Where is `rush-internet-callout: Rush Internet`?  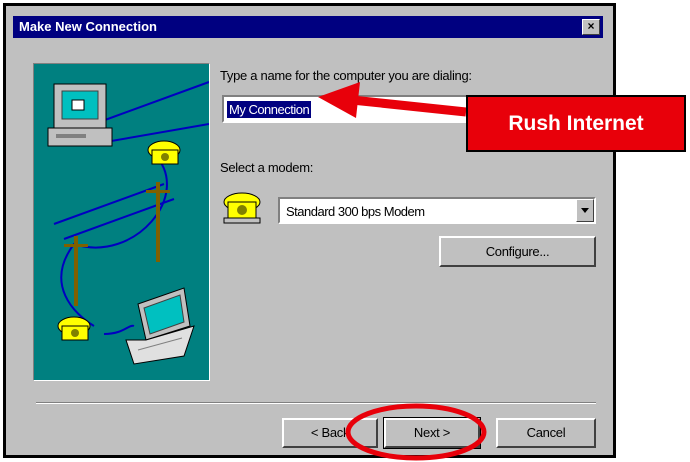 rush-internet-callout: Rush Internet is located at coordinates (576, 123).